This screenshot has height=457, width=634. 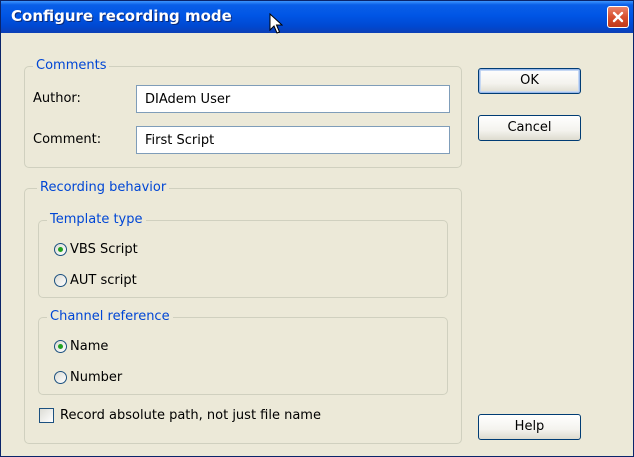 I want to click on channel-reference-legend: Channel reference, so click(x=110, y=316).